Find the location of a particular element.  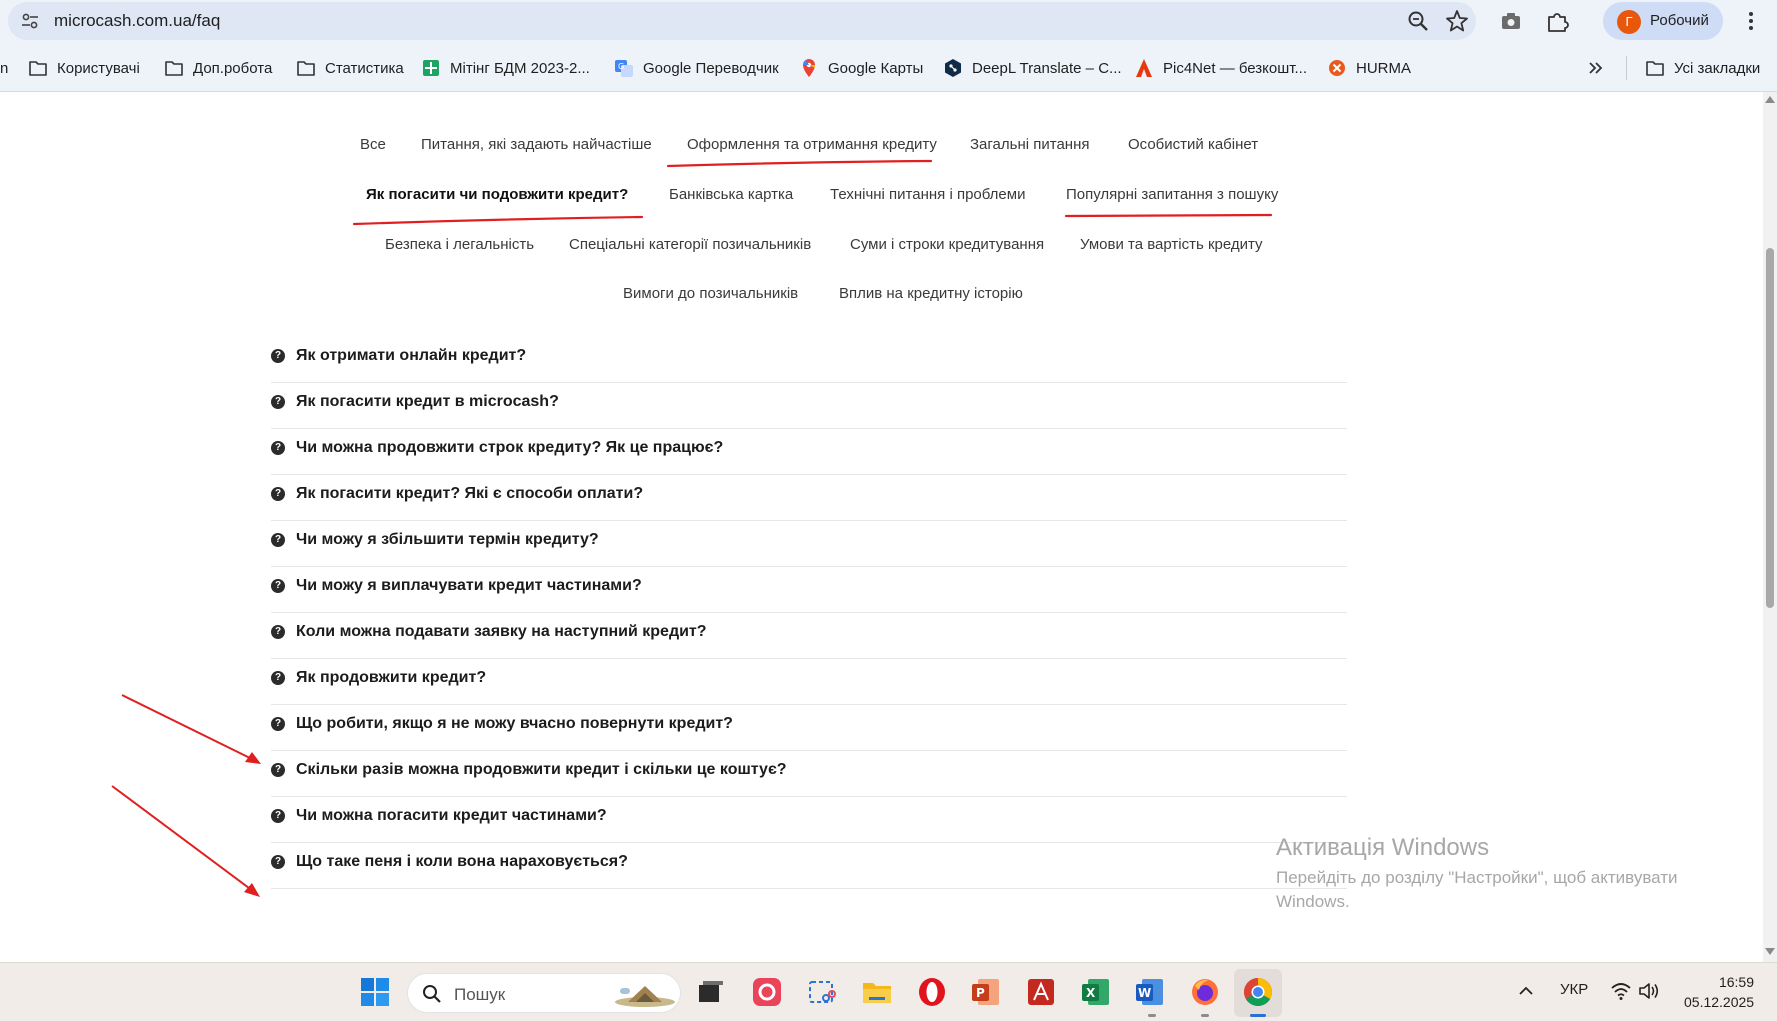

bookmark-google-maps: Google Карты is located at coordinates (861, 68).